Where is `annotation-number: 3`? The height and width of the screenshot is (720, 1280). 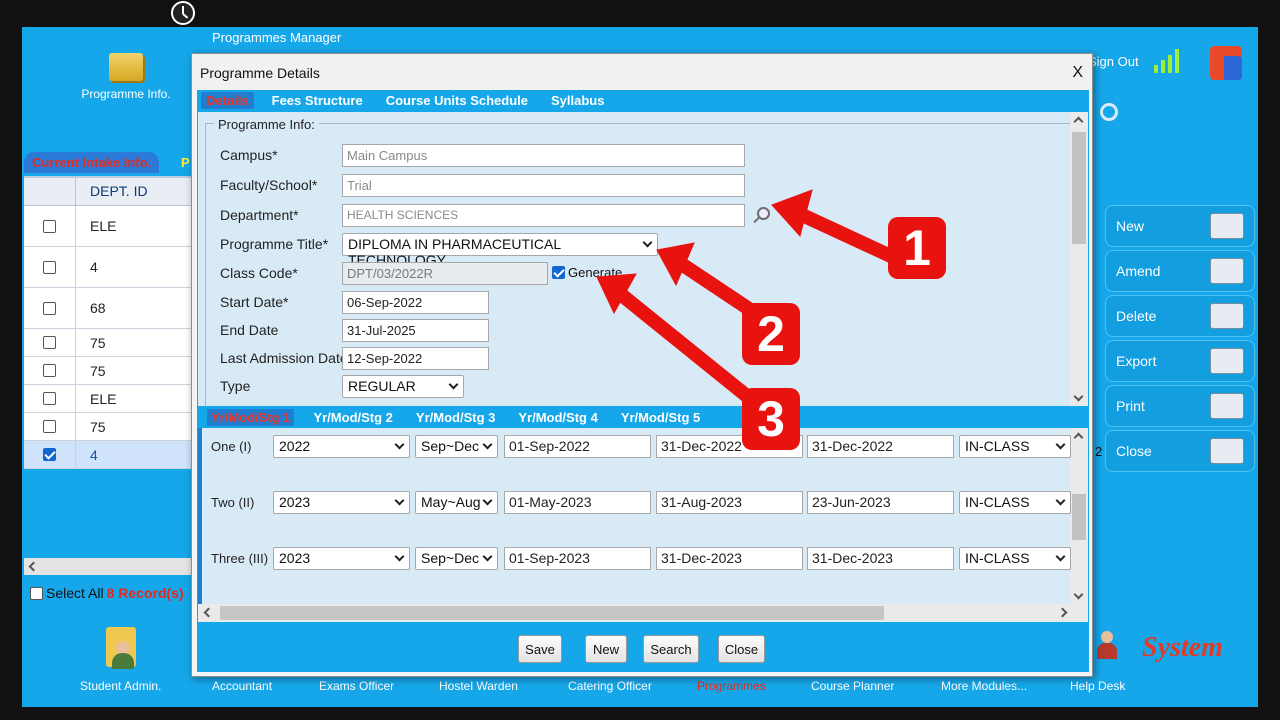 annotation-number: 3 is located at coordinates (771, 419).